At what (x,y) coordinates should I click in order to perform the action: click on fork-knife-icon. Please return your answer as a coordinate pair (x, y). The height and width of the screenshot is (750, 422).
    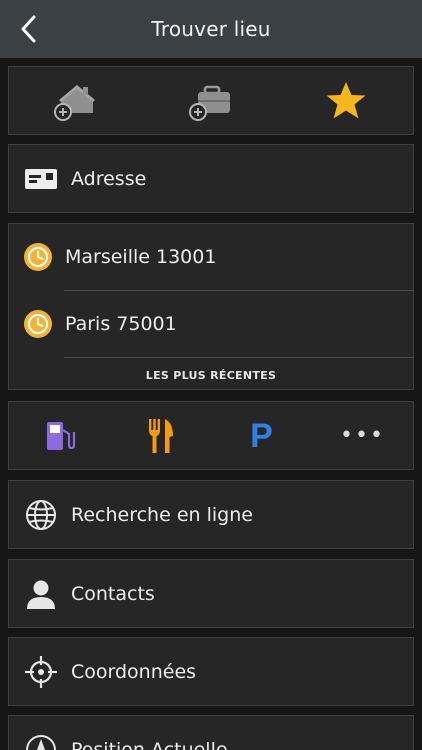
    Looking at the image, I should click on (160, 435).